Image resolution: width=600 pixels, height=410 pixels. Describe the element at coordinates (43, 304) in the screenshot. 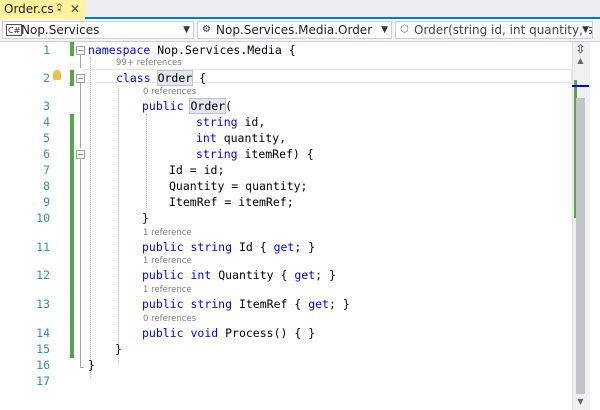

I see `line-number: 13` at that location.